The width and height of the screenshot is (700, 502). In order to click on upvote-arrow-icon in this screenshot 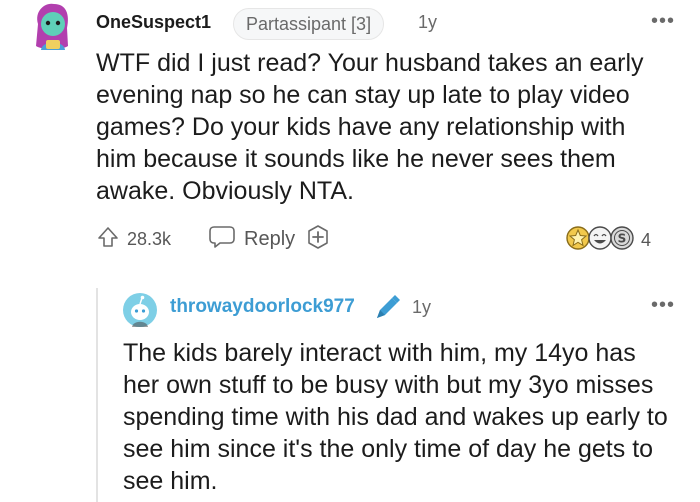, I will do `click(108, 239)`.